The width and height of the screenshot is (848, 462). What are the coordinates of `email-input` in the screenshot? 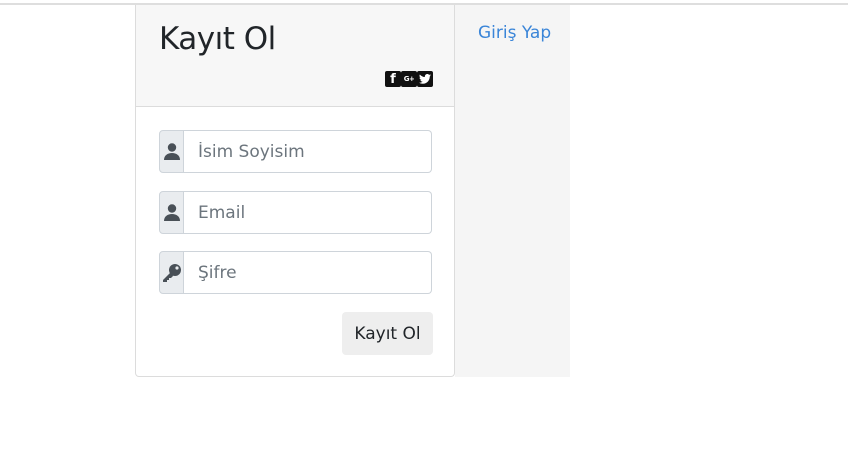 It's located at (308, 212).